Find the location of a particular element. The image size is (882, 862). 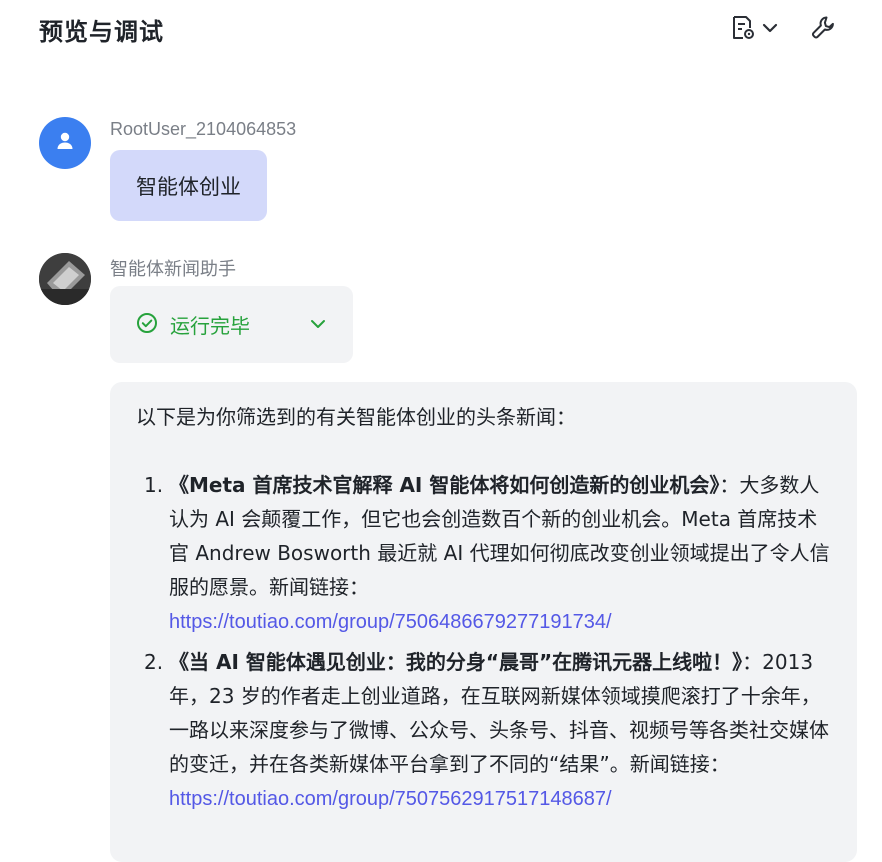

reply-intro: 以下是为你筛选到的有关智能体创业的头条新闻： is located at coordinates (356, 417).